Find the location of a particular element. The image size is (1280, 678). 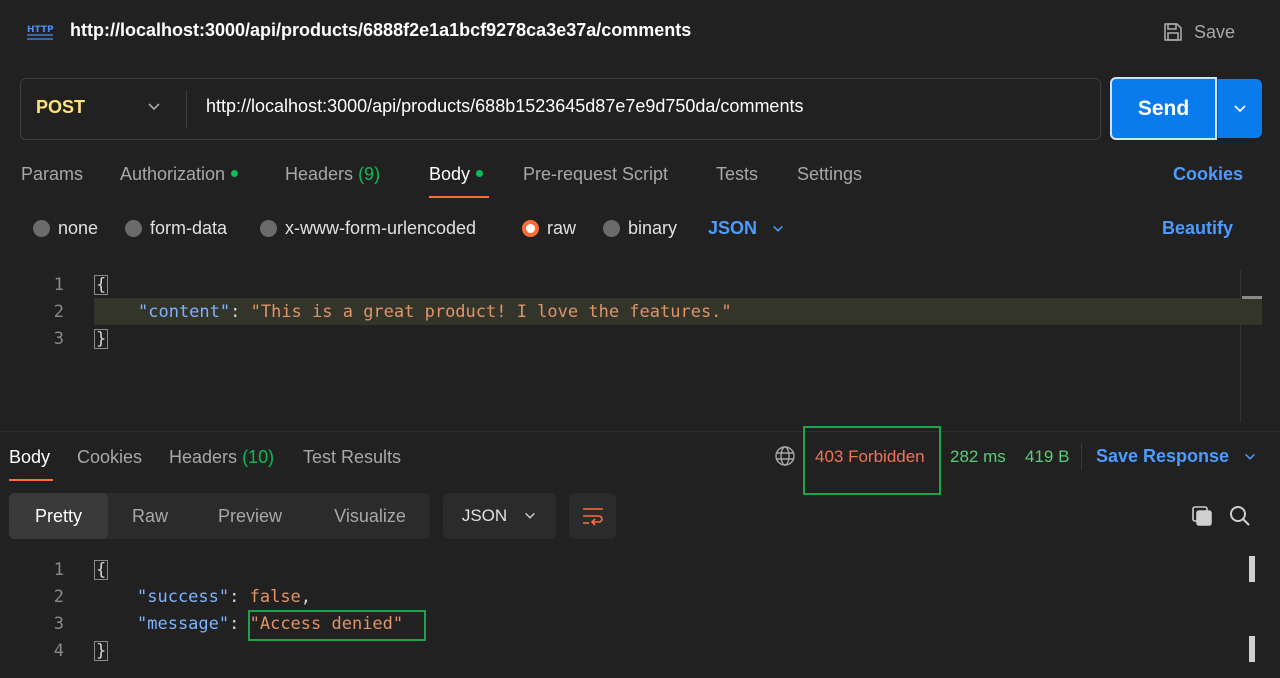

radio-raw: raw is located at coordinates (549, 228).